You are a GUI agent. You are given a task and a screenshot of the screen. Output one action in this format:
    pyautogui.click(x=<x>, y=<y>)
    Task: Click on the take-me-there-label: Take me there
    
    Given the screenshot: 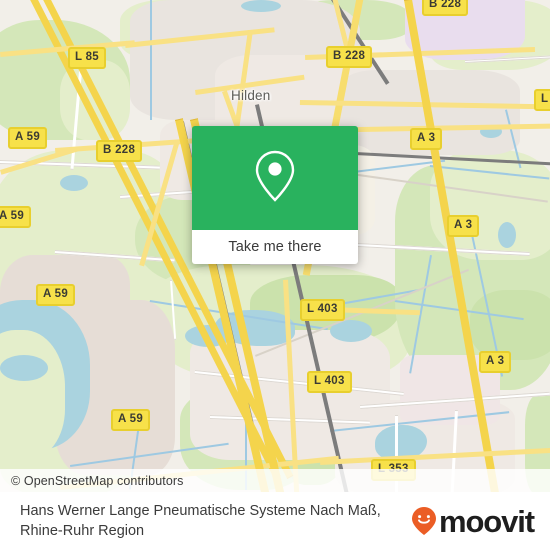 What is the action you would take?
    pyautogui.click(x=275, y=247)
    